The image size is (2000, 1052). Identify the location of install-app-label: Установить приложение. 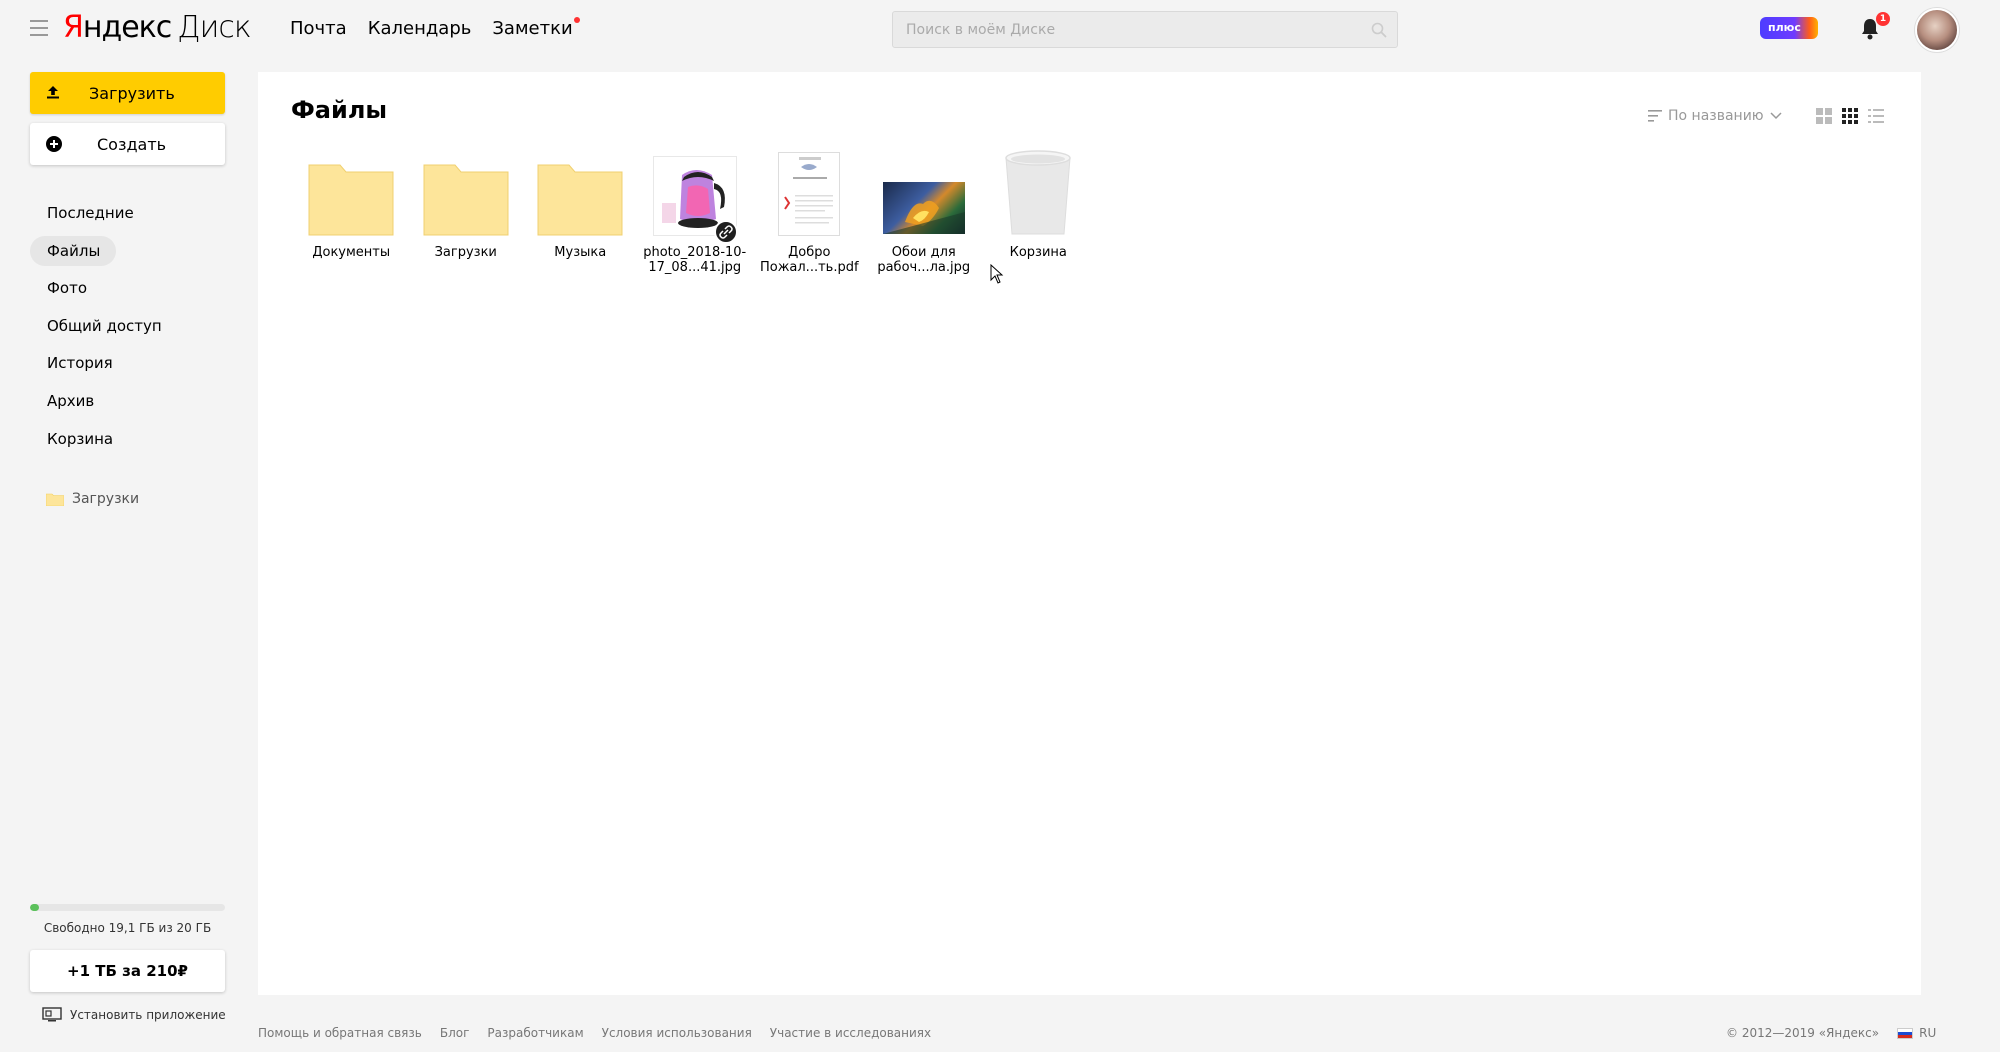
(148, 1014).